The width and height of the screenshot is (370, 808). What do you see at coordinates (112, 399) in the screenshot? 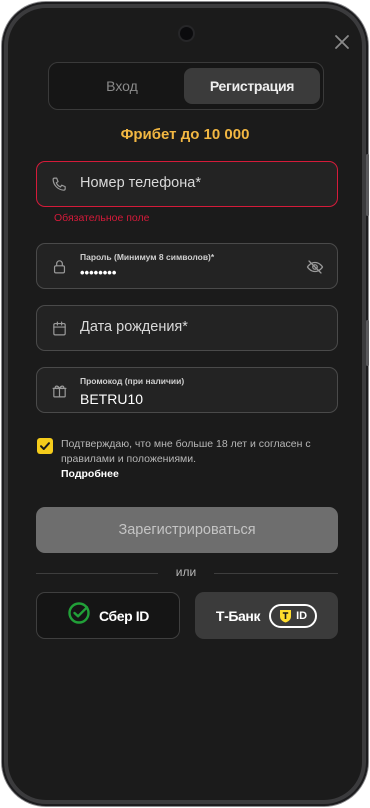
I see `promocode-value: BETRU10` at bounding box center [112, 399].